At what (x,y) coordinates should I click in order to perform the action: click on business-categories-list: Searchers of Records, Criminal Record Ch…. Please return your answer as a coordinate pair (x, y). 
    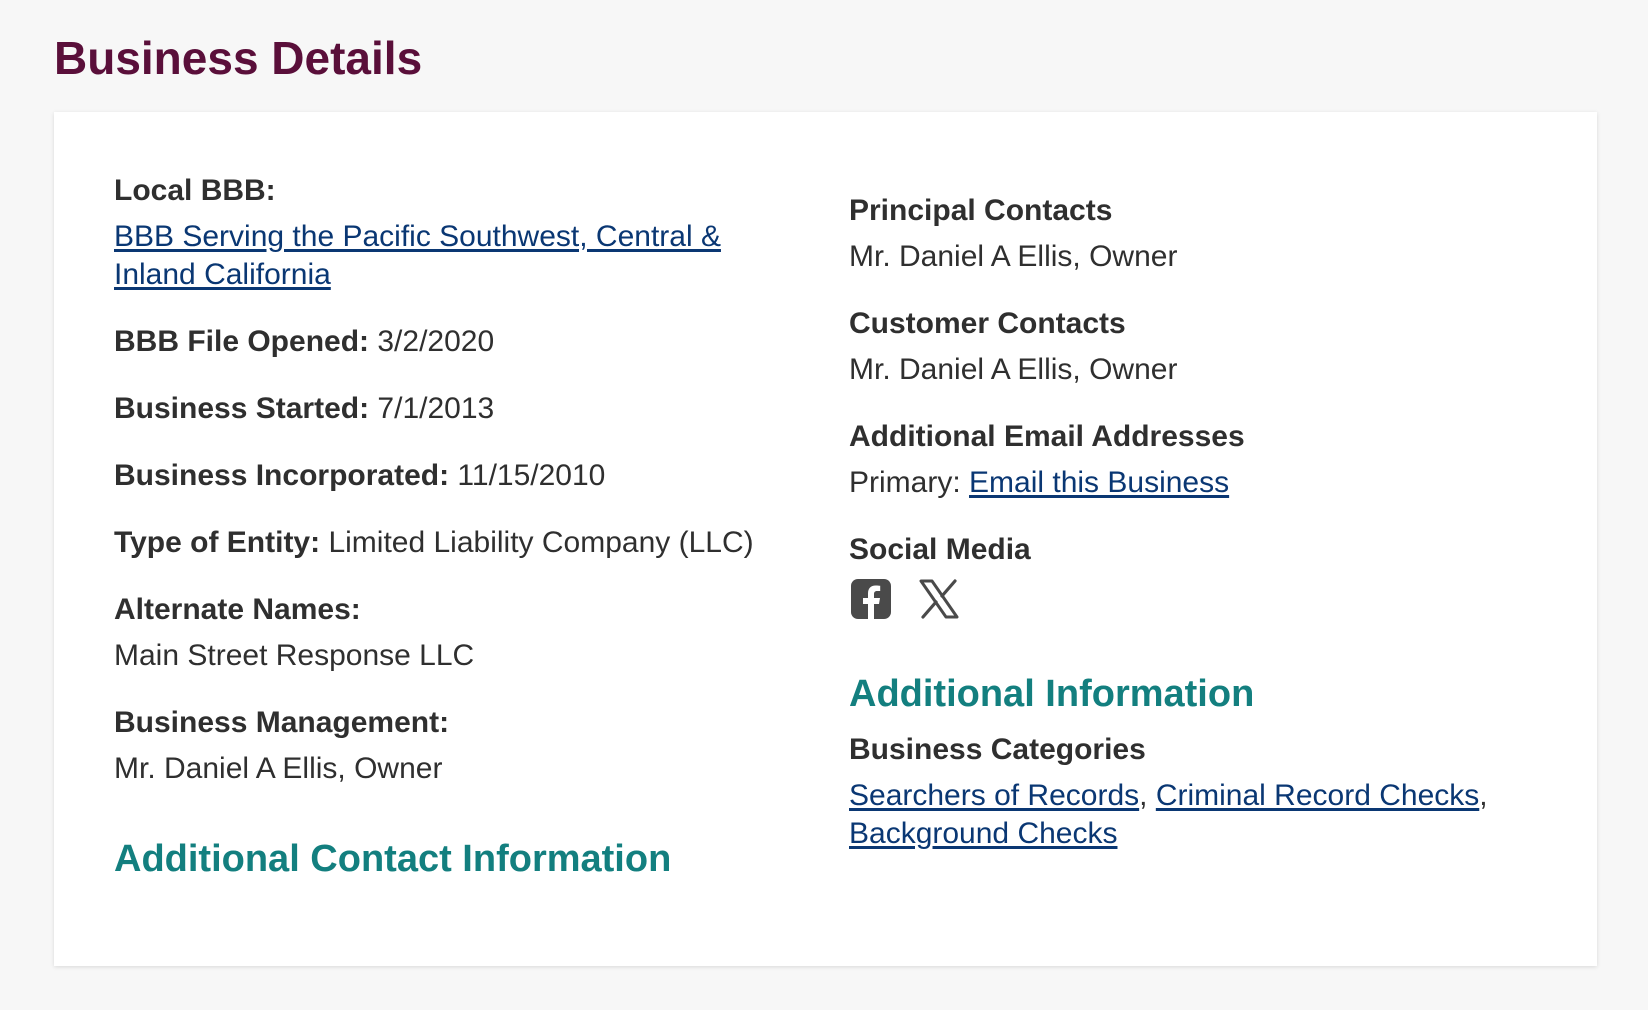
    Looking at the image, I should click on (1199, 815).